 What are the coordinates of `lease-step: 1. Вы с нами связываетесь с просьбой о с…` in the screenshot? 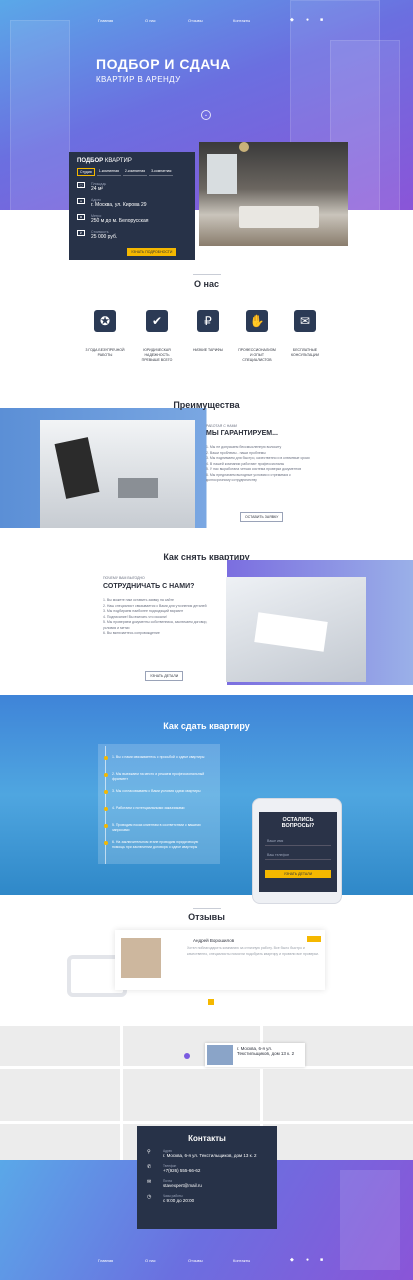 It's located at (158, 757).